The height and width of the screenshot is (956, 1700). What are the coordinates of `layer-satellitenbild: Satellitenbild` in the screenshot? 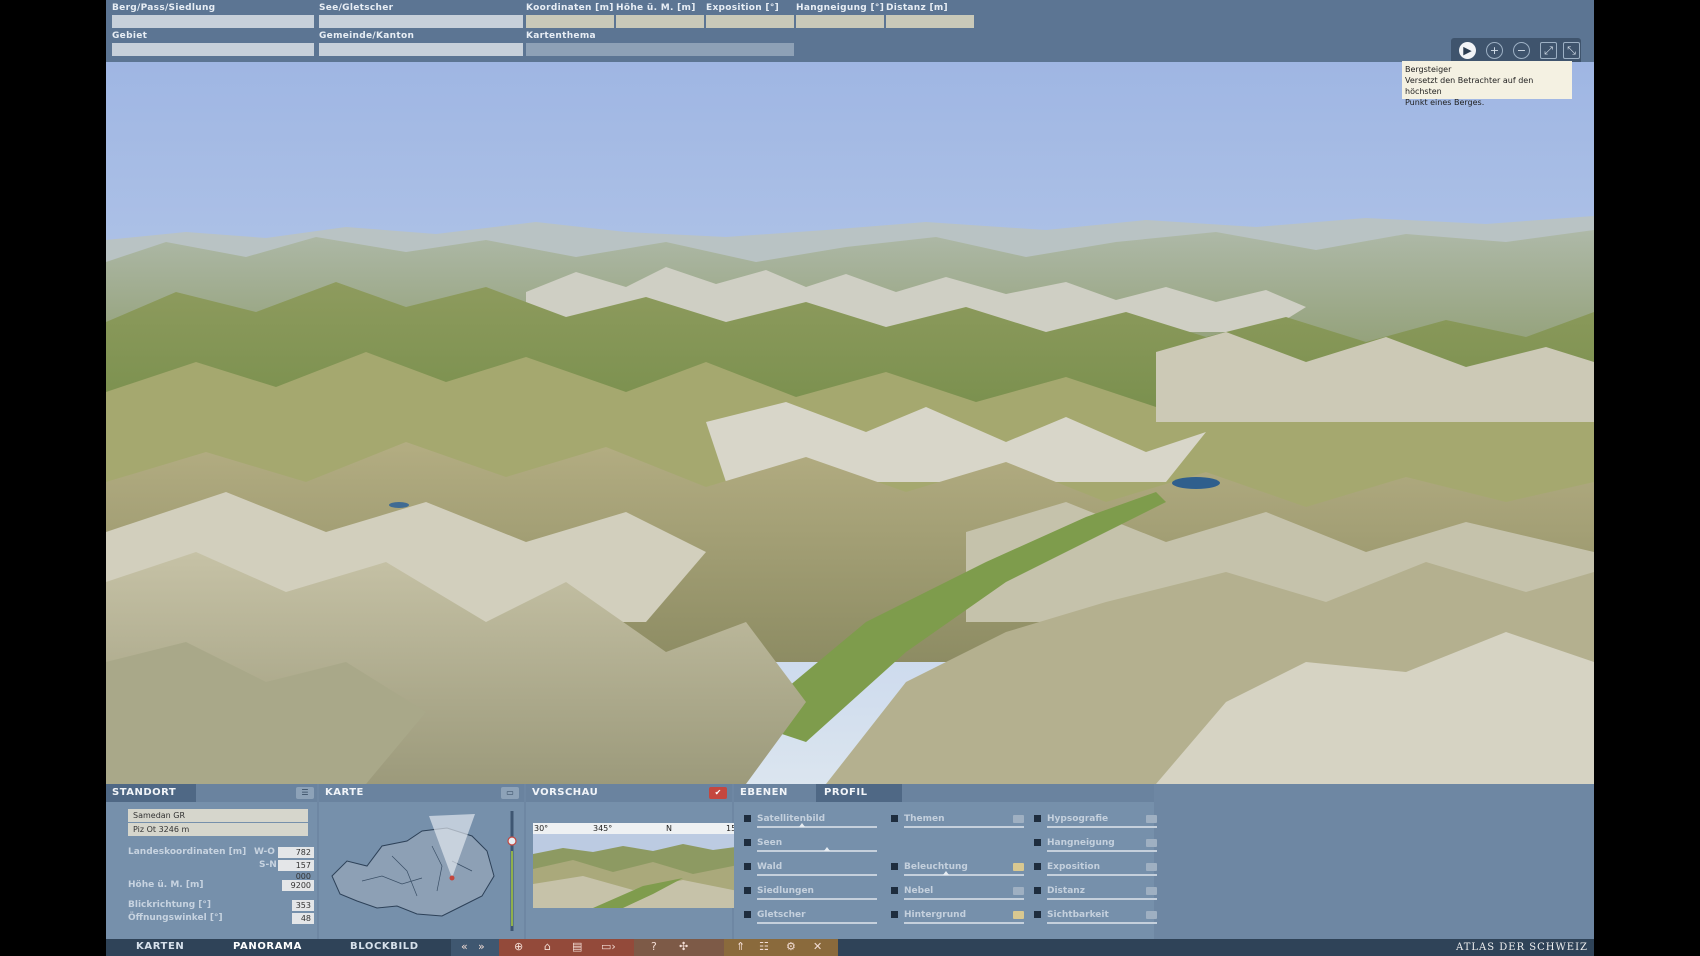 It's located at (814, 822).